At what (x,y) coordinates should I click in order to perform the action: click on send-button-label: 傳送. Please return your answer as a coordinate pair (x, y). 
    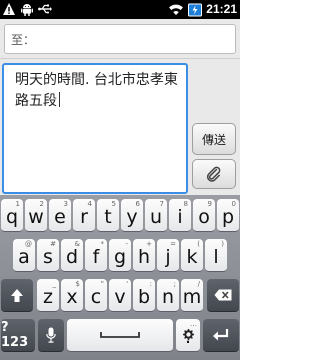
    Looking at the image, I should click on (213, 139).